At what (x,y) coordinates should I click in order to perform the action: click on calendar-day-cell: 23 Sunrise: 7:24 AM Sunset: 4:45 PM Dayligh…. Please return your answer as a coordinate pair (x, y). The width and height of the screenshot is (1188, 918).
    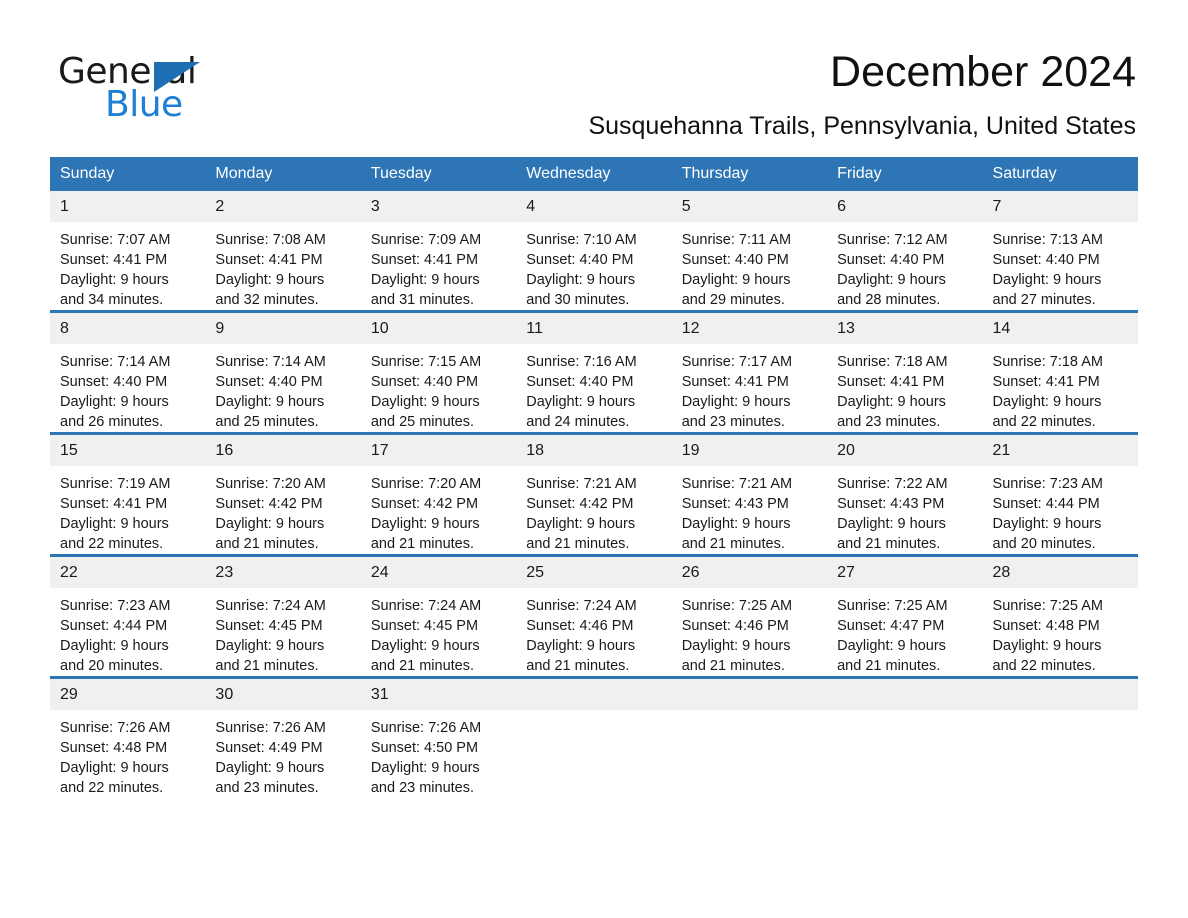
    Looking at the image, I should click on (283, 616).